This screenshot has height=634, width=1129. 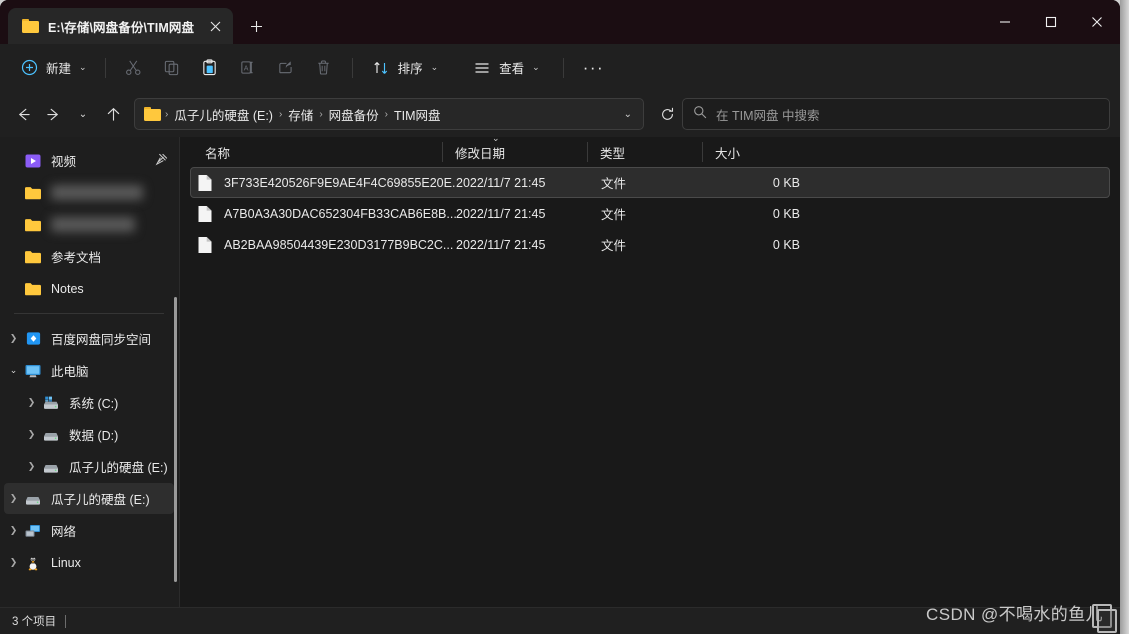 I want to click on breadcrumb-item-0: 瓜子儿的硬盘 (E:), so click(x=223, y=114).